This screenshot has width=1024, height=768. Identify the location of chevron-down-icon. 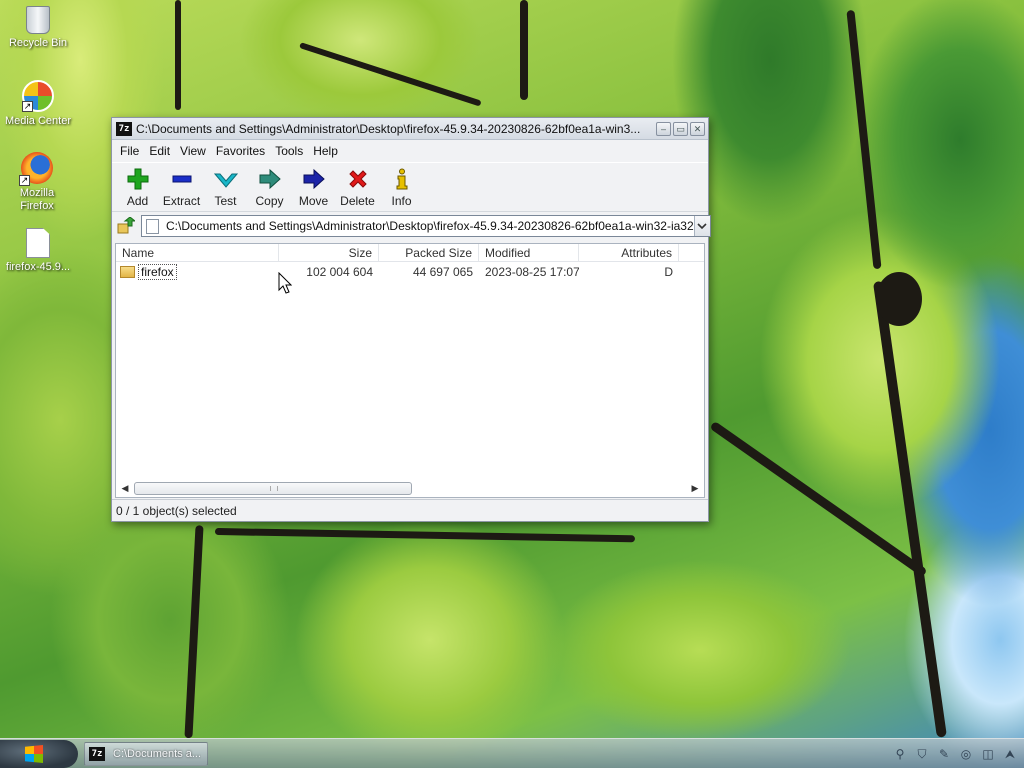
(701, 226).